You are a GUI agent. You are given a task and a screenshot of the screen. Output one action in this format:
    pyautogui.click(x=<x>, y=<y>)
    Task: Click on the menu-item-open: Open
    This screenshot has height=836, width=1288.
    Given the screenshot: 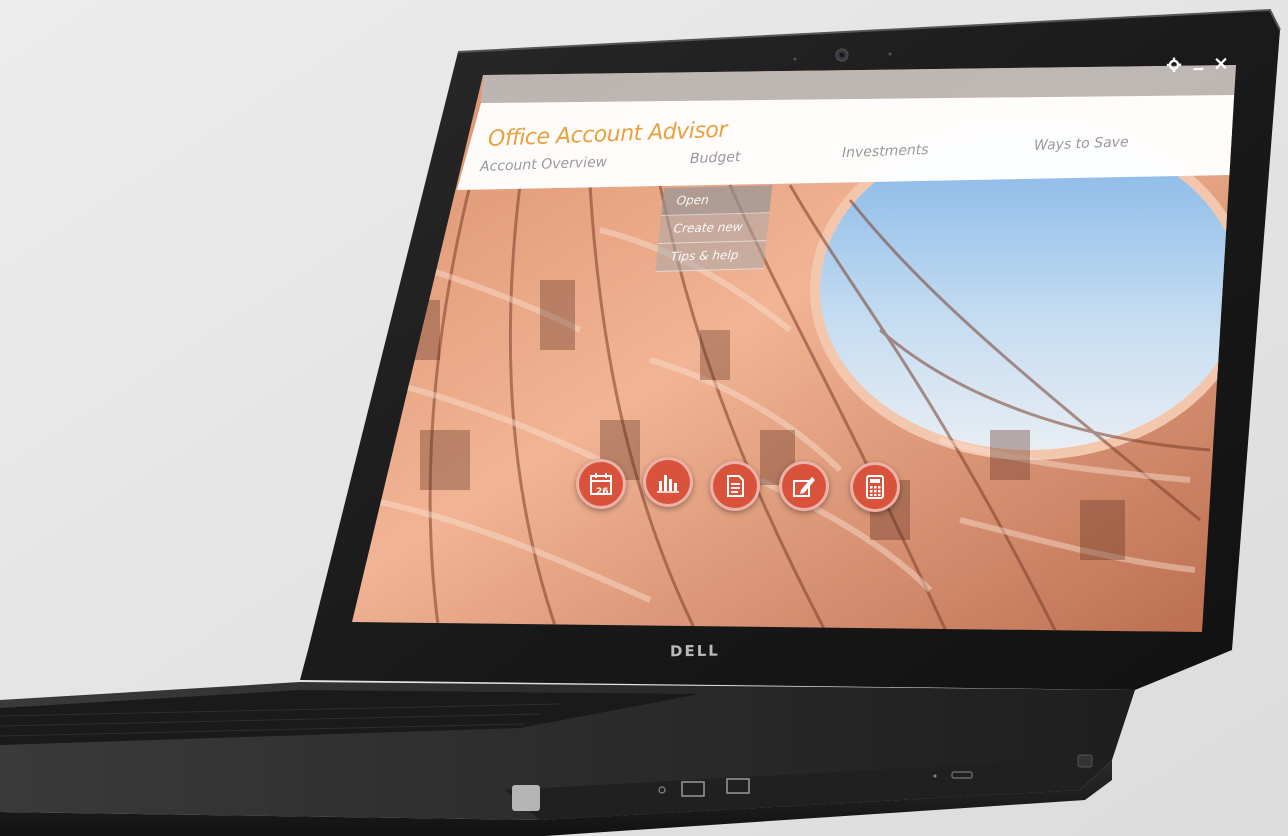 What is the action you would take?
    pyautogui.click(x=717, y=200)
    